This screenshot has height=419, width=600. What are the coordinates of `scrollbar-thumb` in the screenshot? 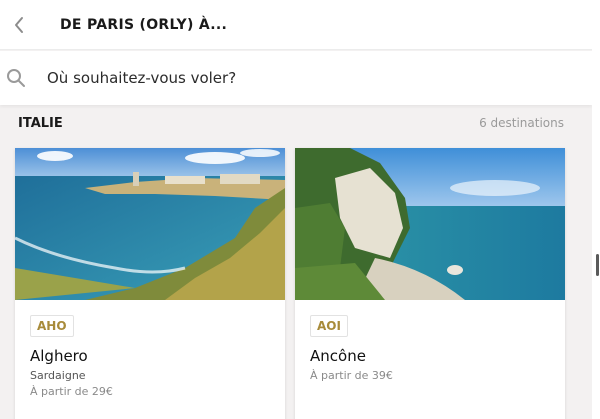 It's located at (597, 265).